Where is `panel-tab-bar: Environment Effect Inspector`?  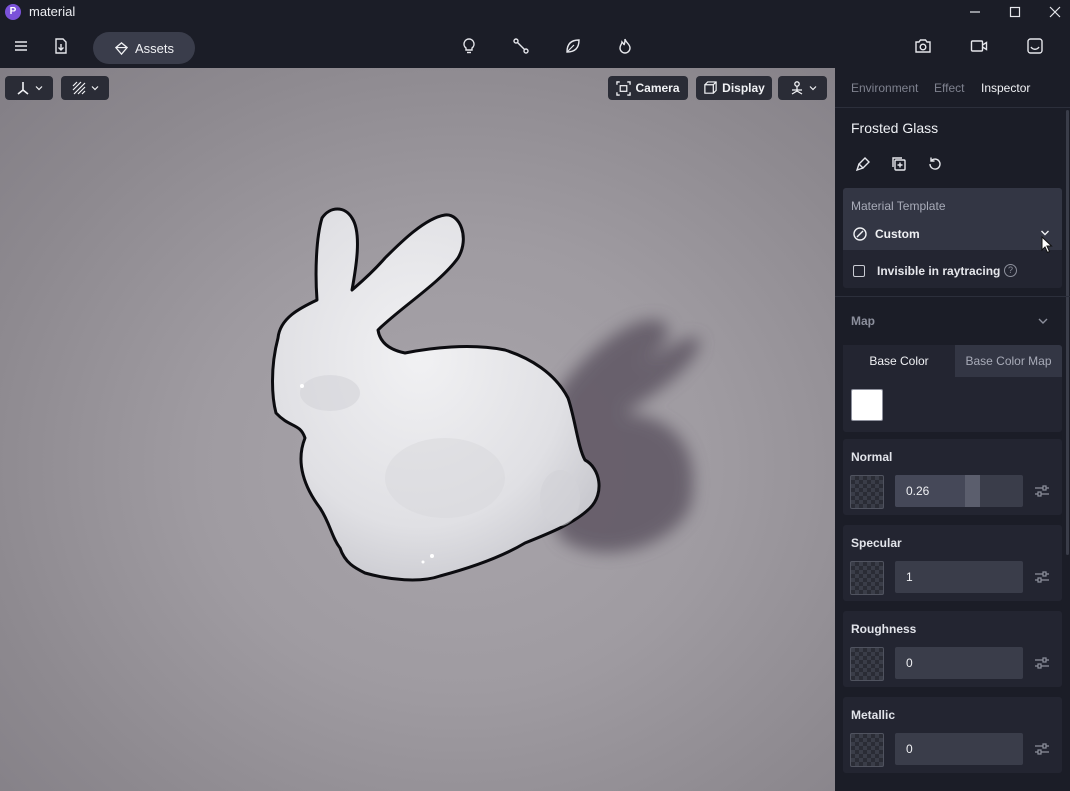 panel-tab-bar: Environment Effect Inspector is located at coordinates (952, 88).